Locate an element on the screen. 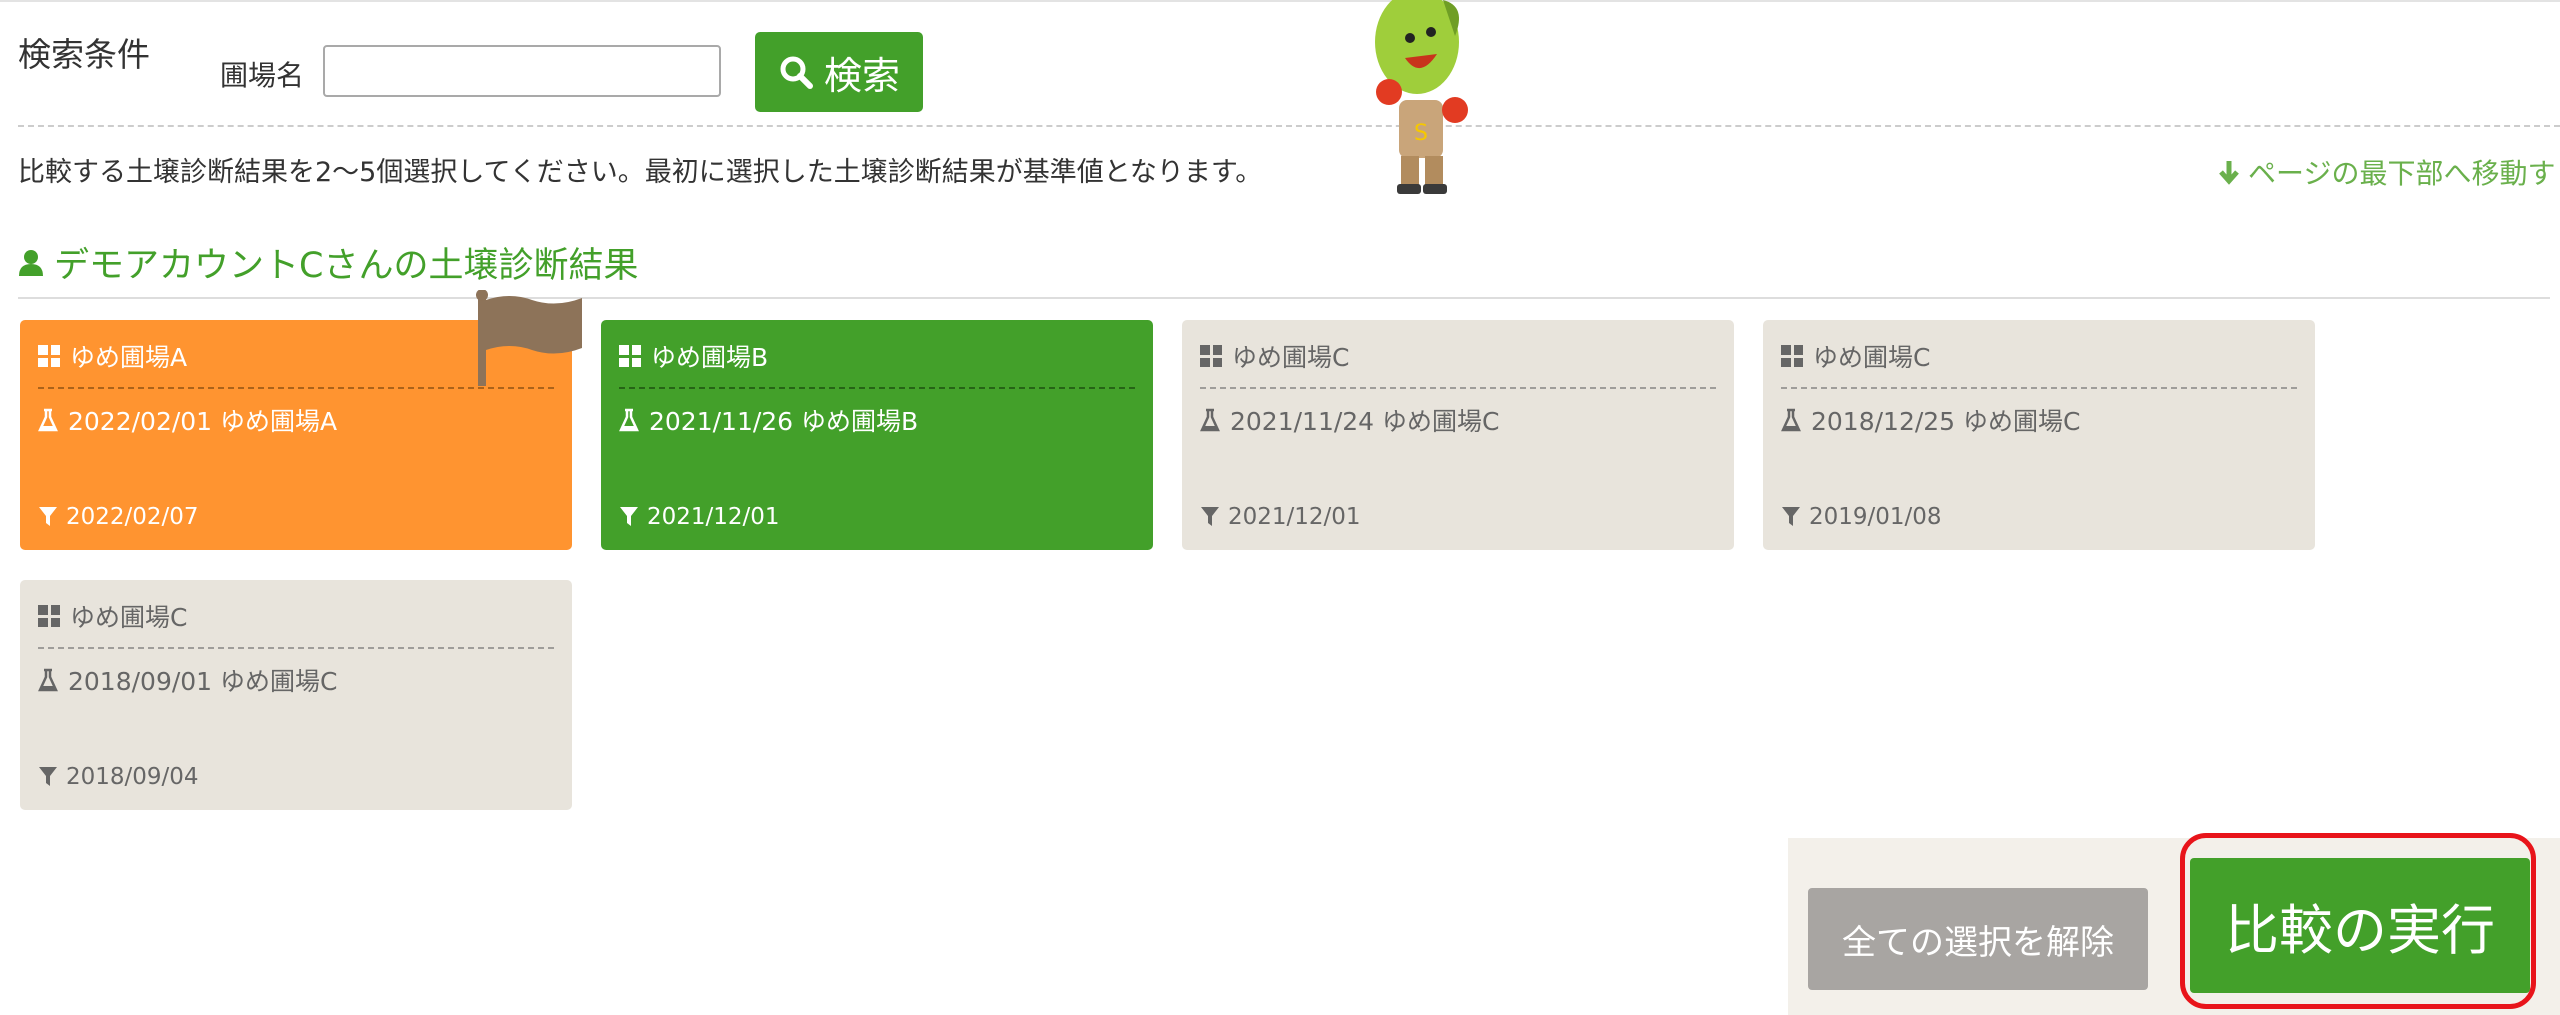 This screenshot has width=2560, height=1015. top-border is located at coordinates (1280, 1).